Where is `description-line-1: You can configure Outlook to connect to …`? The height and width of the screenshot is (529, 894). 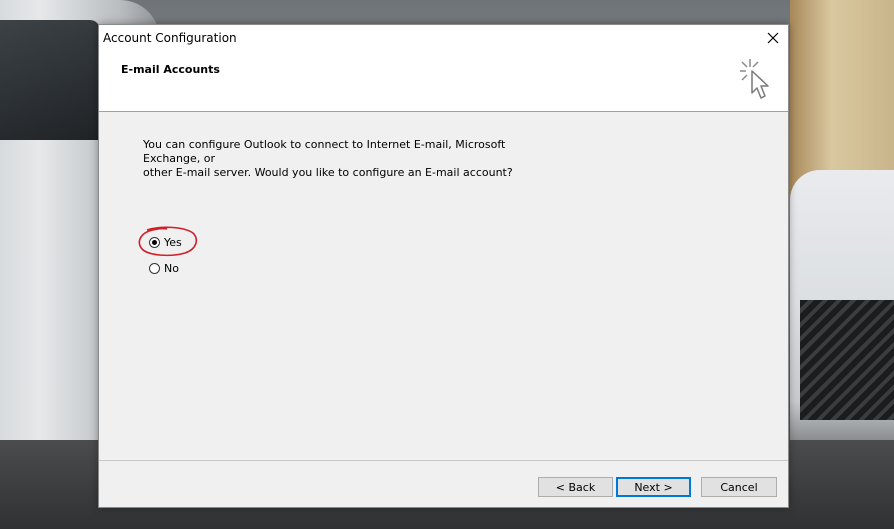 description-line-1: You can configure Outlook to connect to … is located at coordinates (324, 151).